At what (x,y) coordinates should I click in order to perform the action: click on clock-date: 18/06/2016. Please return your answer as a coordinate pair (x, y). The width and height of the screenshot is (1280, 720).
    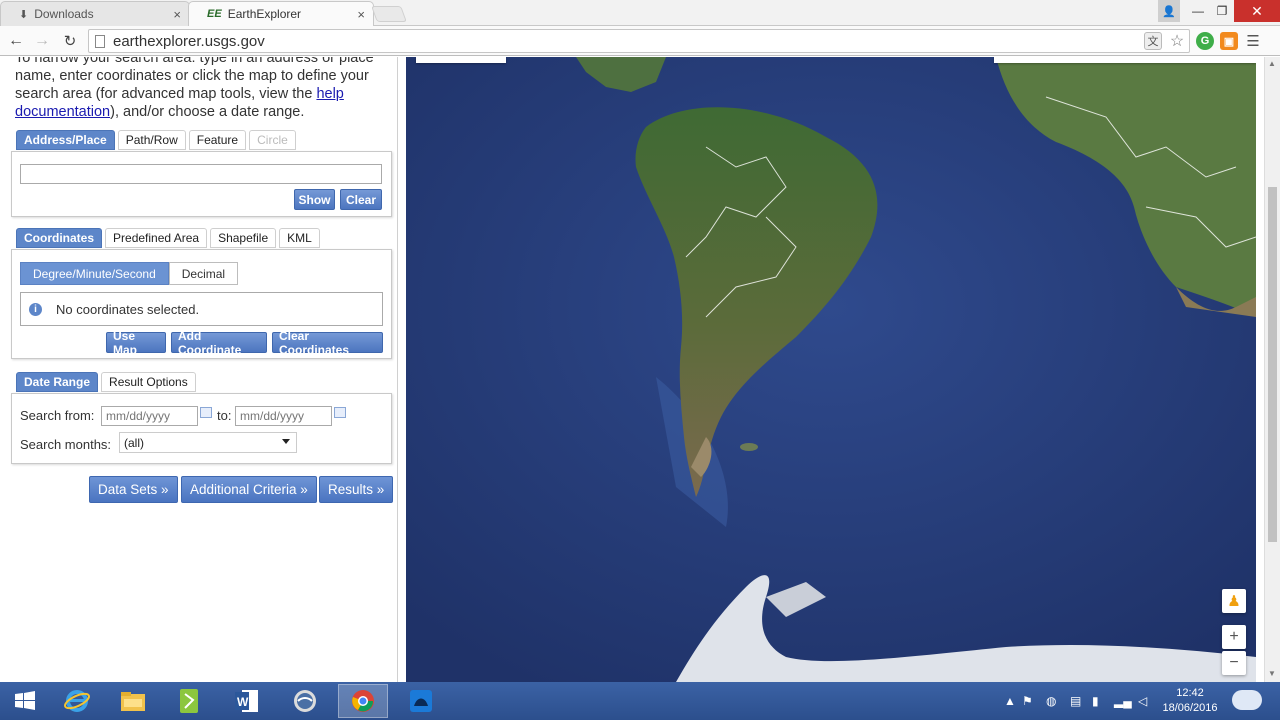
    Looking at the image, I should click on (1190, 708).